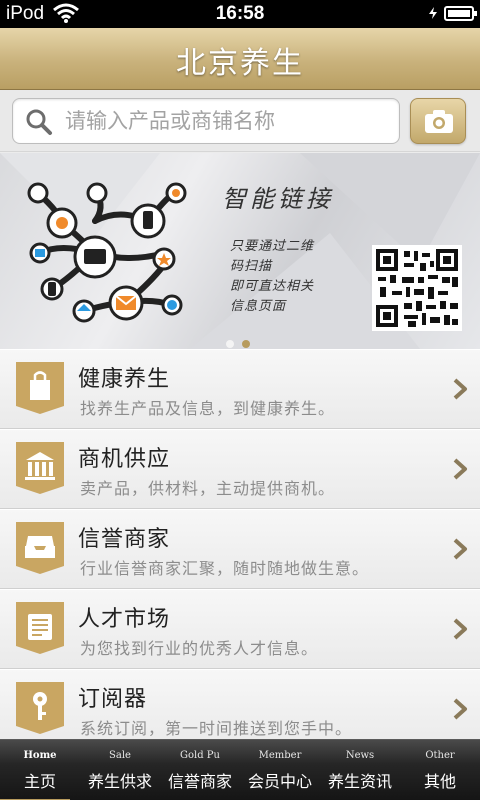  What do you see at coordinates (460, 13) in the screenshot?
I see `battery-icon` at bounding box center [460, 13].